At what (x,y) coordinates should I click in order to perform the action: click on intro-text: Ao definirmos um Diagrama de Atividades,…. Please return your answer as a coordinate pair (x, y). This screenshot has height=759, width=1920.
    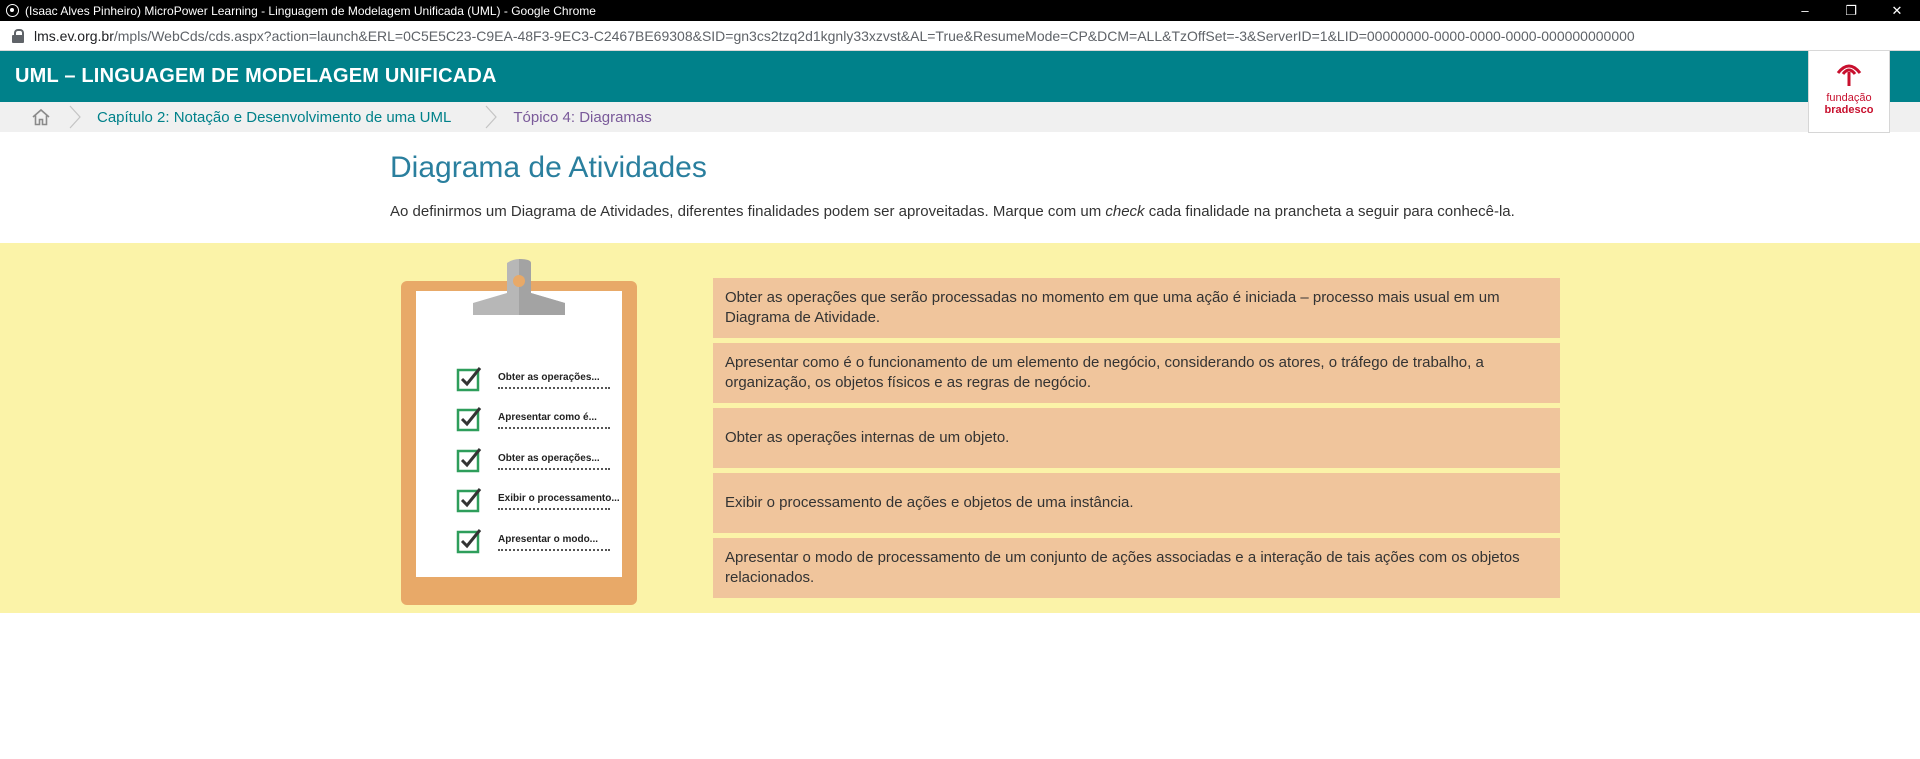
    Looking at the image, I should click on (952, 211).